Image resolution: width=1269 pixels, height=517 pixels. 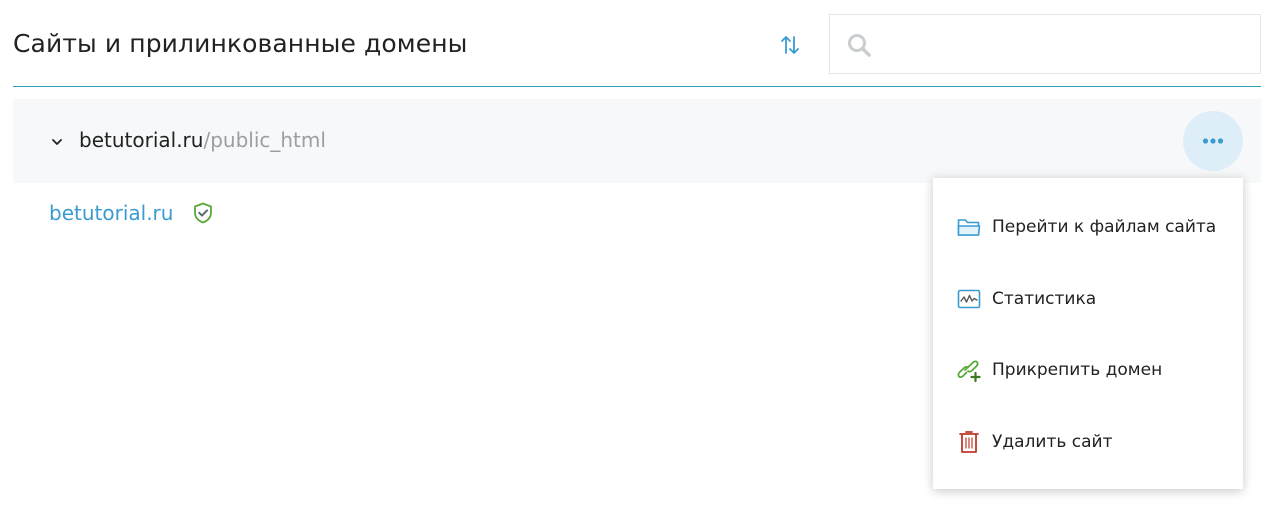 I want to click on page-title: Сайты и прилинкованные домены, so click(x=240, y=43).